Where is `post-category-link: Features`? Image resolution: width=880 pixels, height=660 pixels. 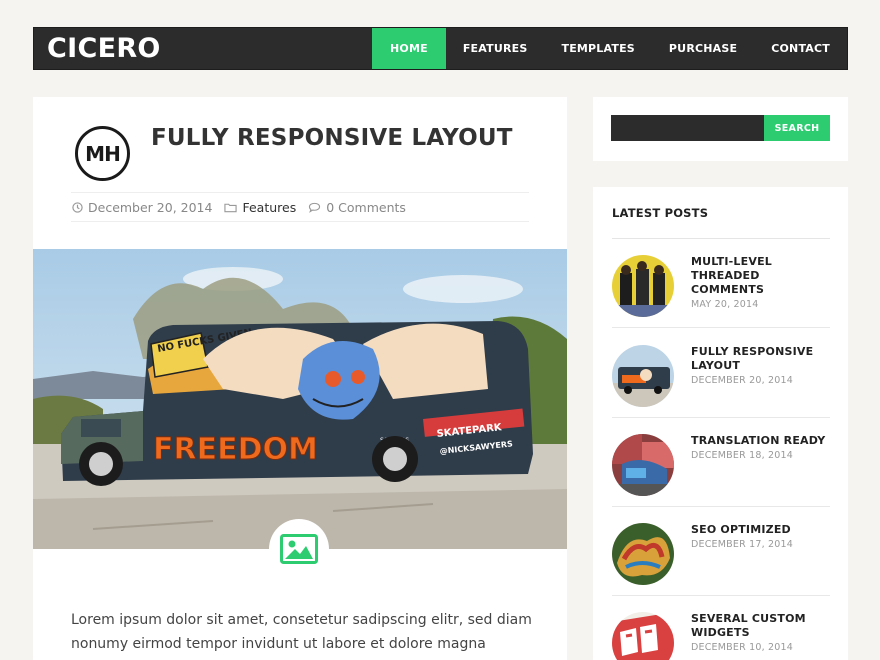 post-category-link: Features is located at coordinates (269, 207).